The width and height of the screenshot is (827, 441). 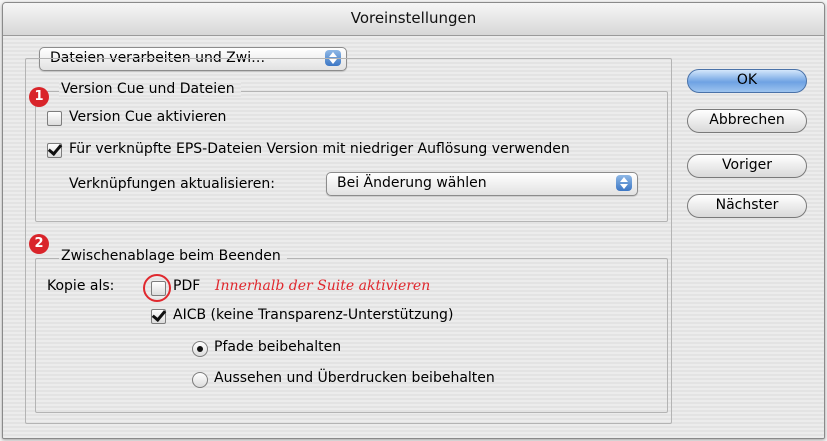 What do you see at coordinates (158, 316) in the screenshot?
I see `aicb-checkbox` at bounding box center [158, 316].